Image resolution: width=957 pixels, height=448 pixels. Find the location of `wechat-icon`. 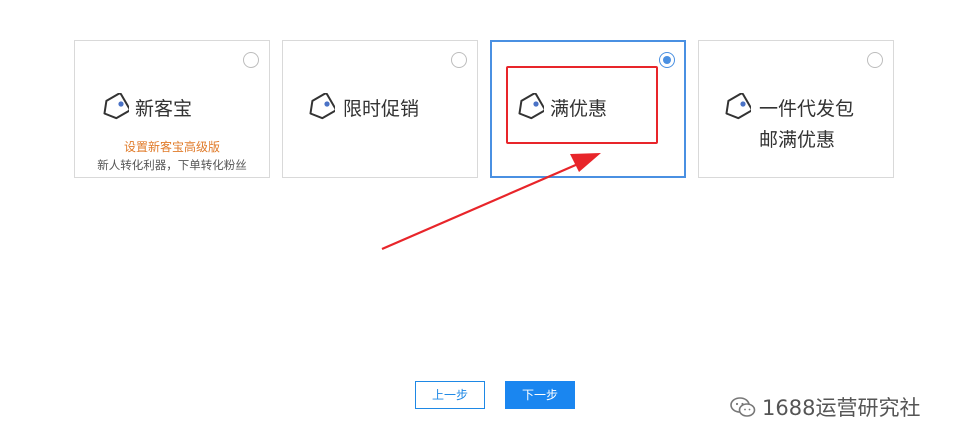

wechat-icon is located at coordinates (743, 407).